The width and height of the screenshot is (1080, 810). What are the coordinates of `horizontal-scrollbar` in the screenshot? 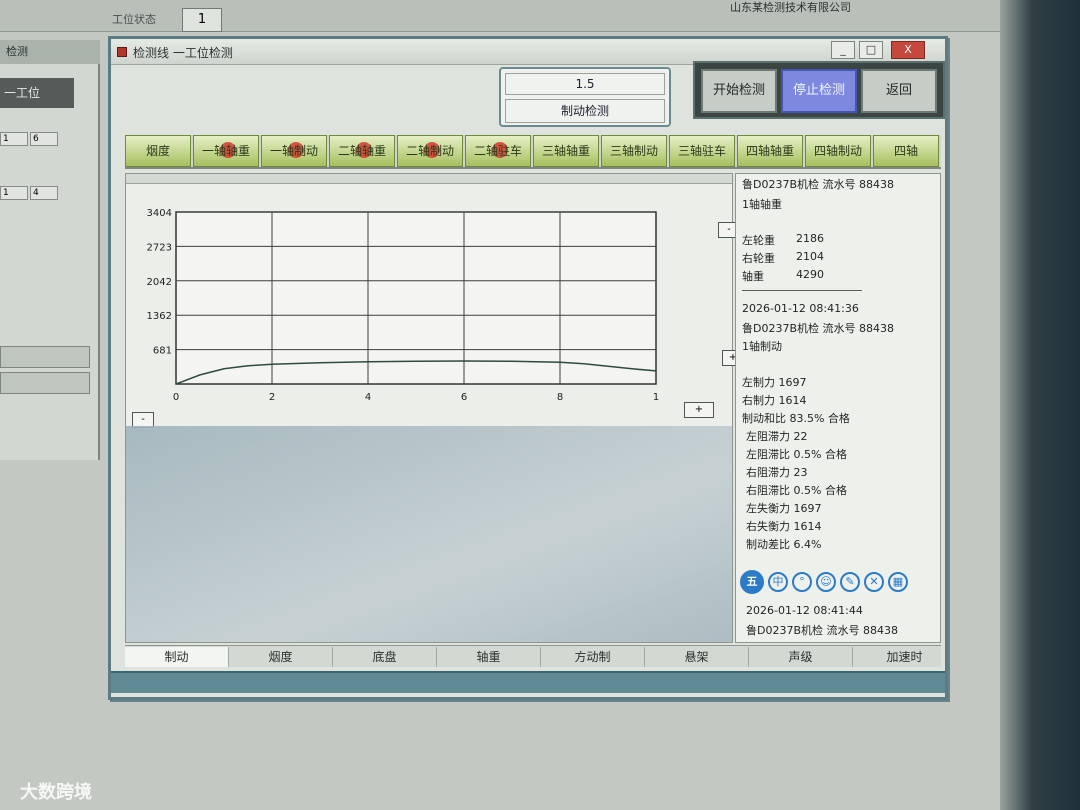 It's located at (429, 179).